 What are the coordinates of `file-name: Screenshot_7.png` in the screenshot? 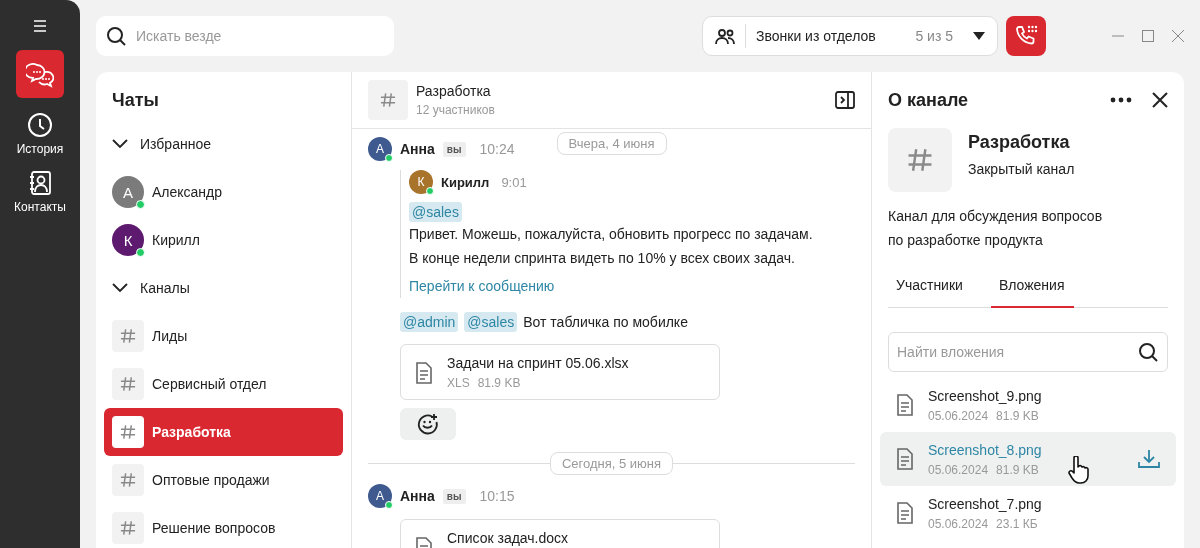 It's located at (985, 503).